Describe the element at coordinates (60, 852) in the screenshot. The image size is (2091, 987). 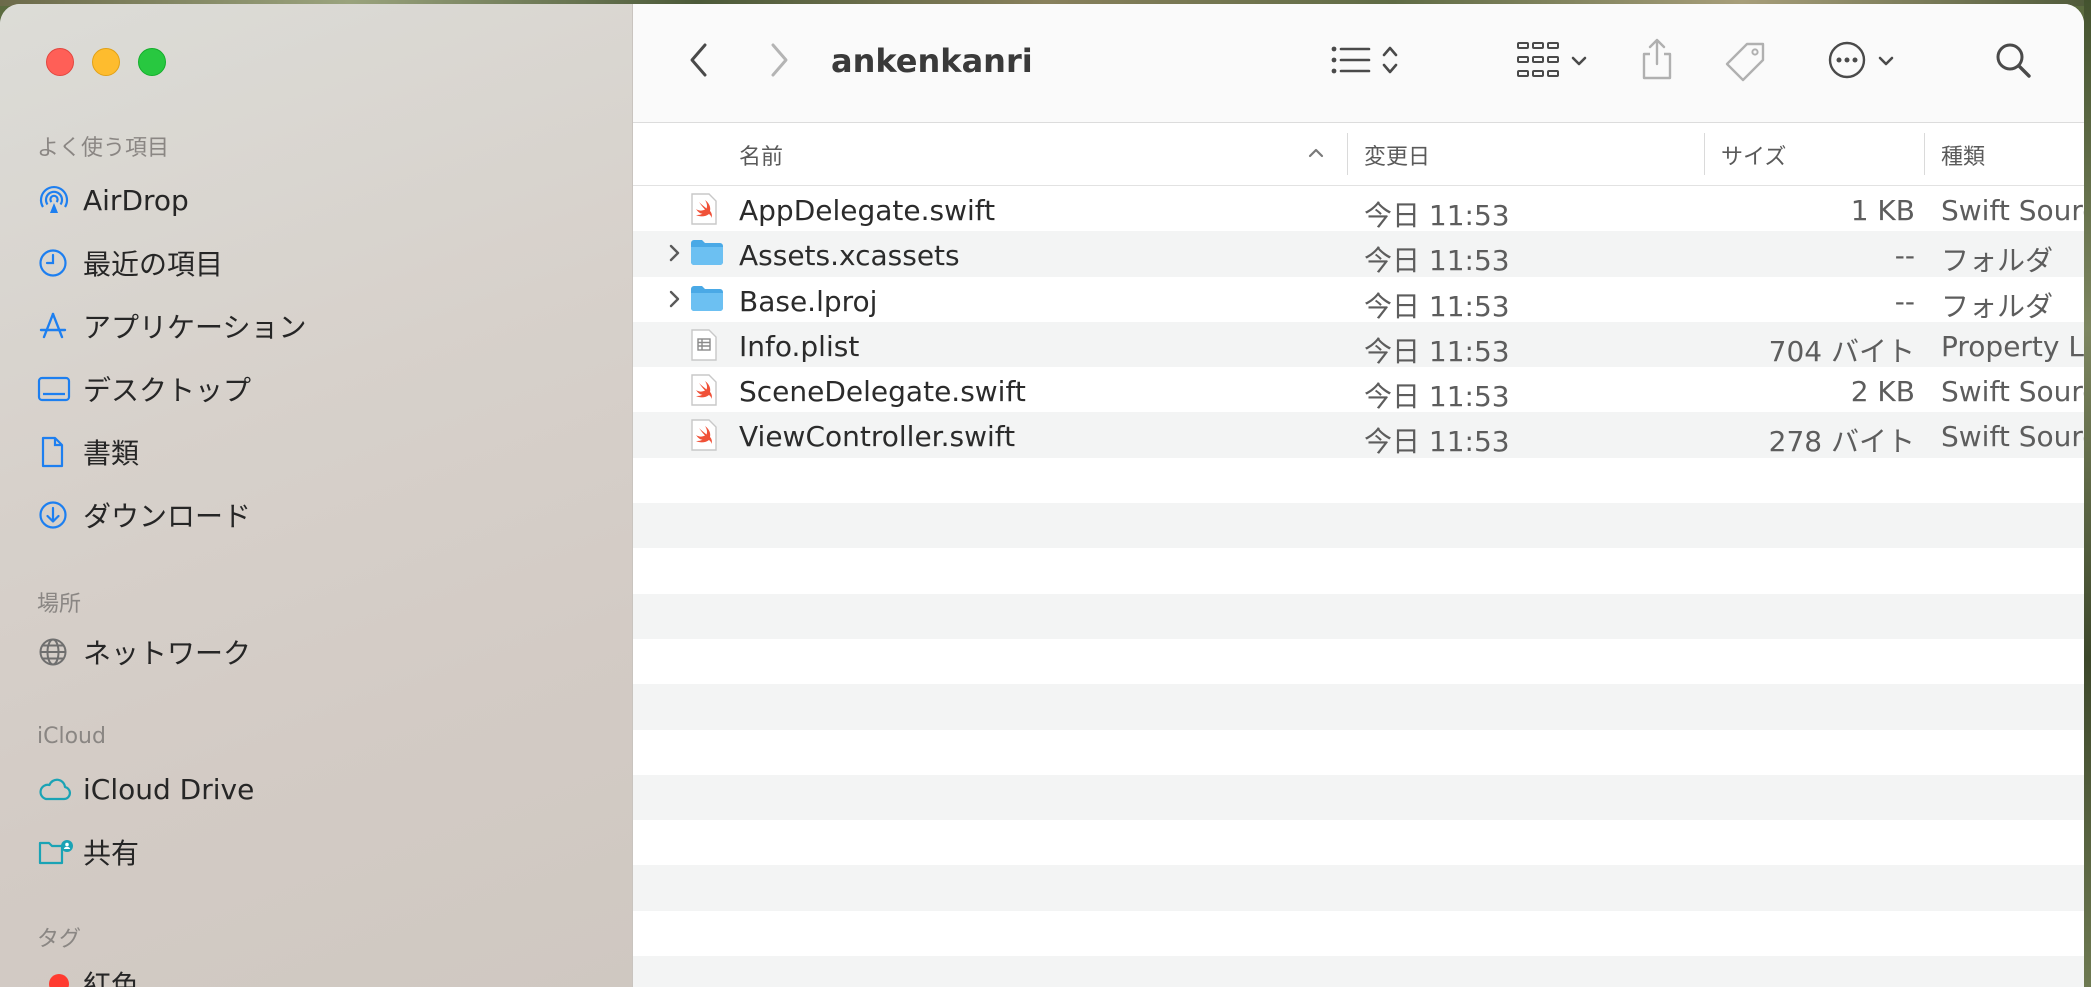
I see `shared-folder-icon` at that location.